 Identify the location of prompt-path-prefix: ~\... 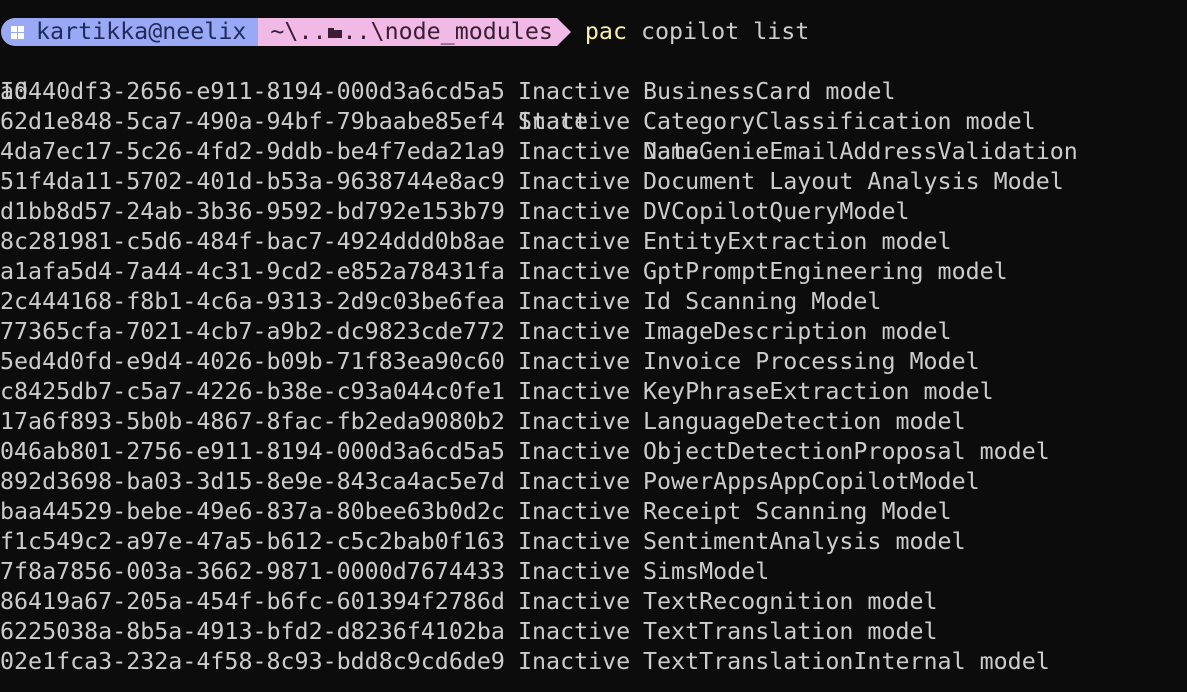
(298, 31).